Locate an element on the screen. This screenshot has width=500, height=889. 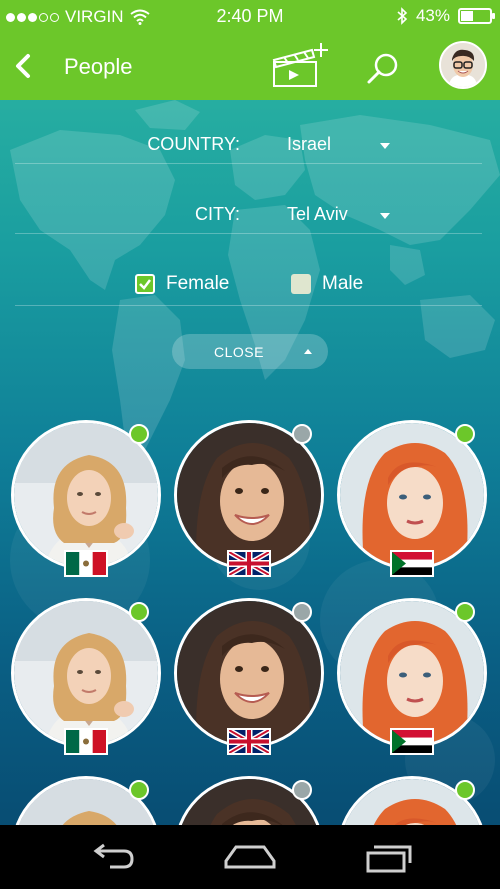
caret-up-icon is located at coordinates (308, 351).